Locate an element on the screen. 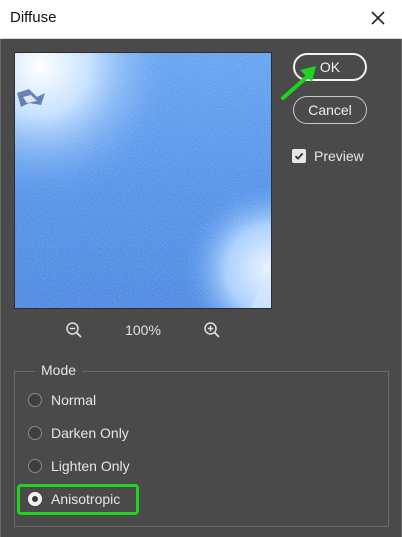  zoom-out-button is located at coordinates (74, 330).